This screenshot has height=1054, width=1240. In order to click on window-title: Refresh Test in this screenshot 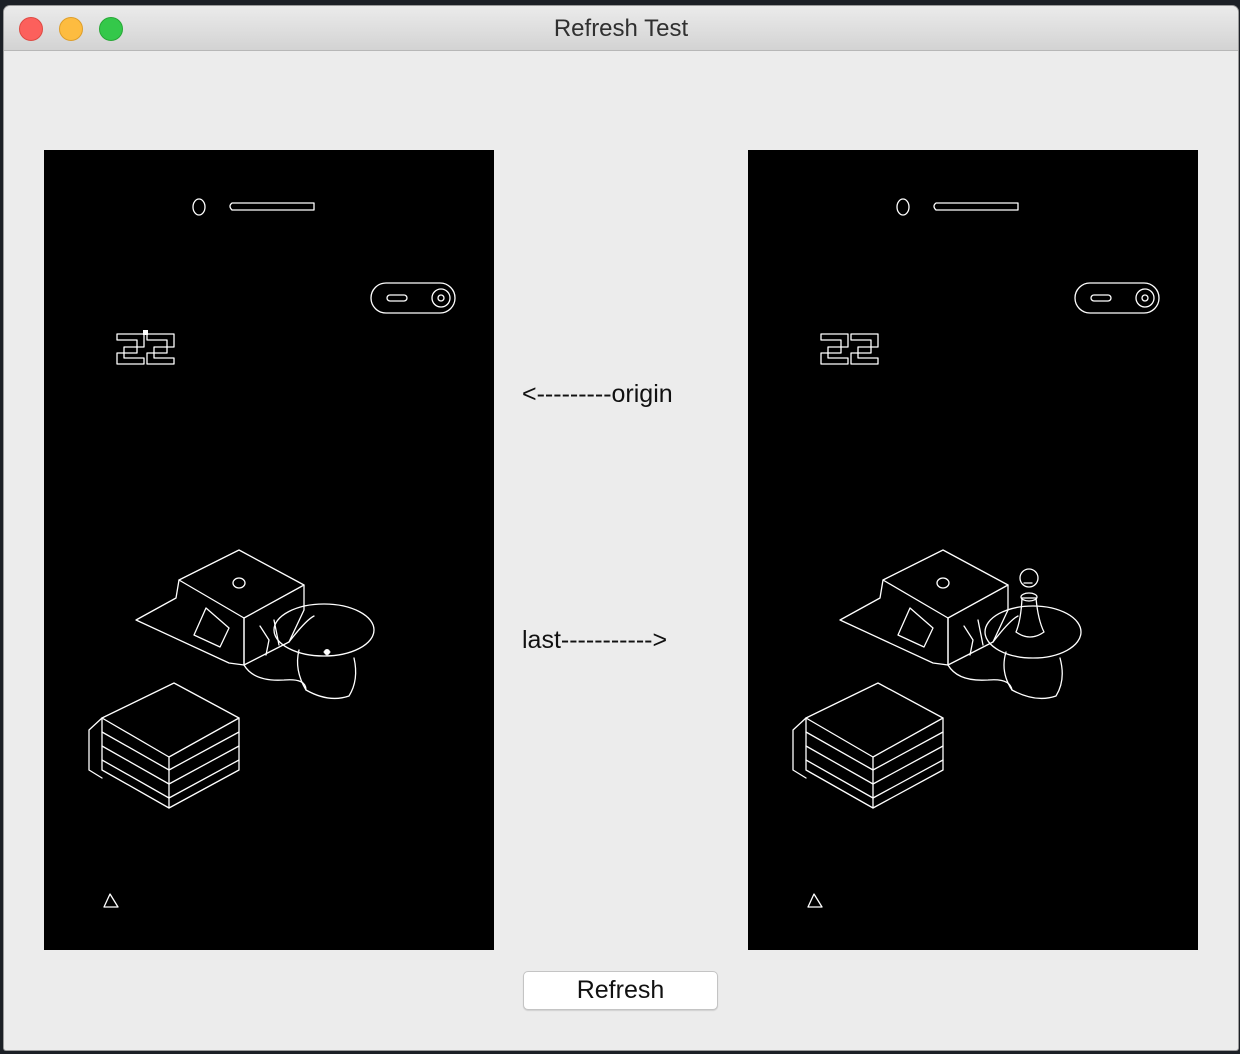, I will do `click(621, 28)`.